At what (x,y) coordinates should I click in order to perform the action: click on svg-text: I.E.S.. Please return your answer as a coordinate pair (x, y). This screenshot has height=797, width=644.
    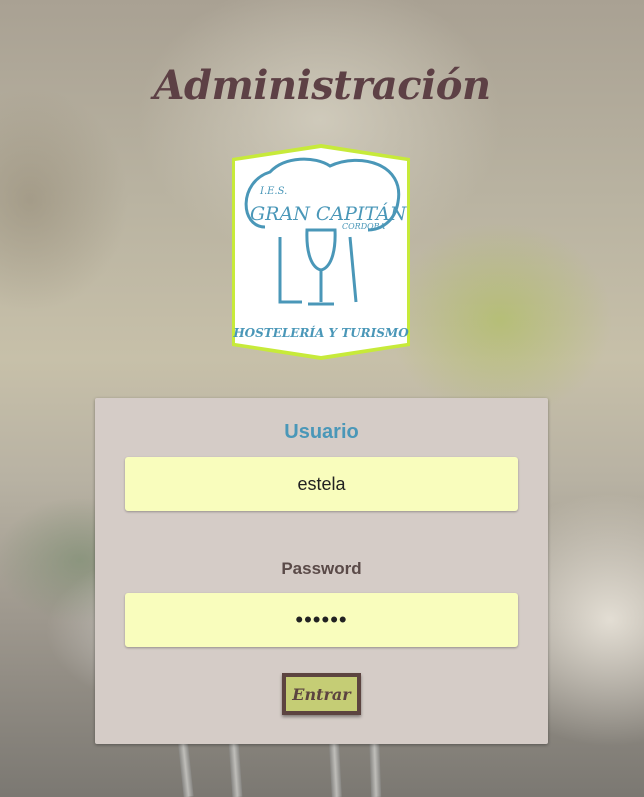
    Looking at the image, I should click on (273, 191).